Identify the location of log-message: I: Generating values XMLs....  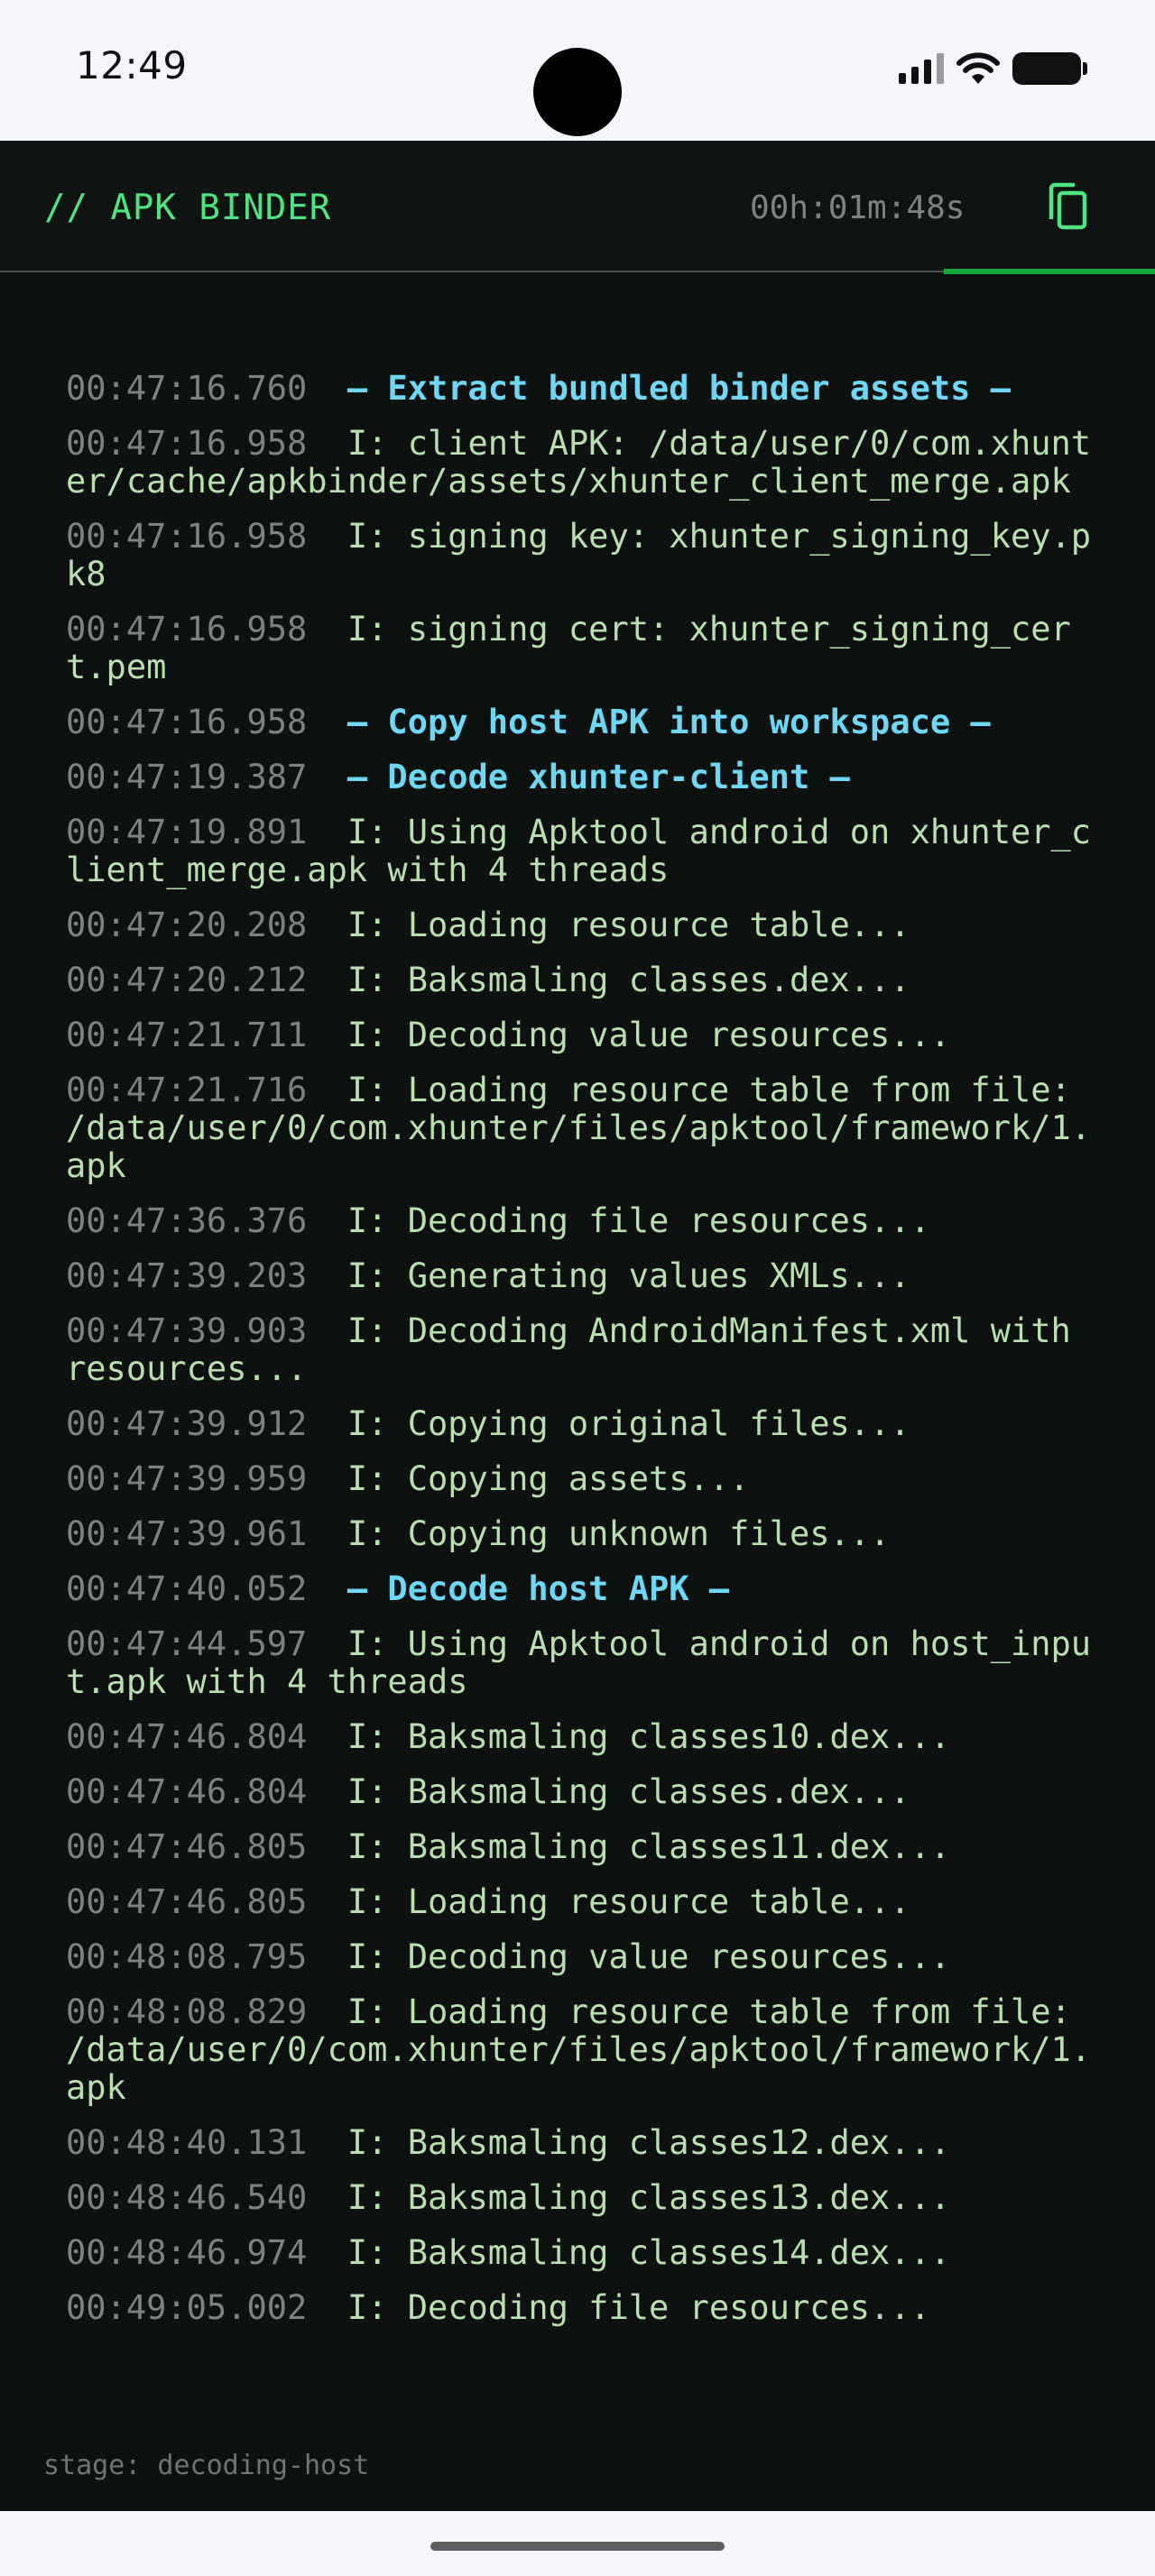
(628, 1276).